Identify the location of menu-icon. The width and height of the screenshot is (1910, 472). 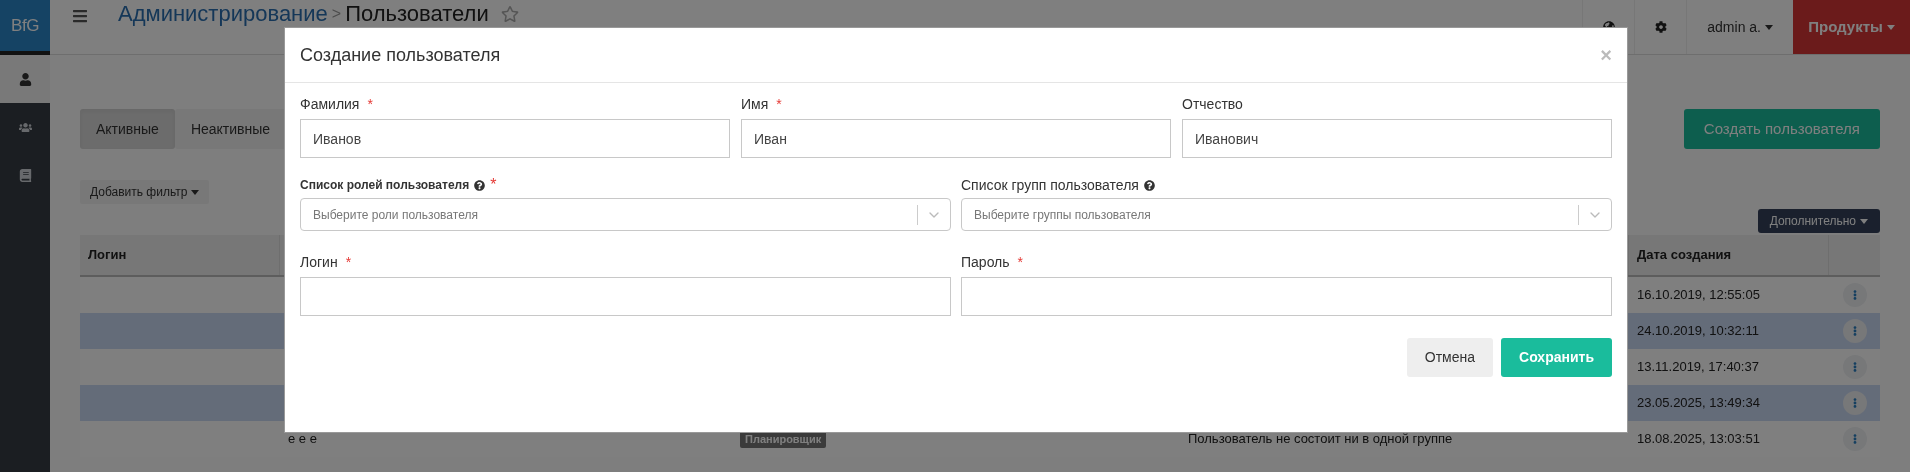
(80, 16).